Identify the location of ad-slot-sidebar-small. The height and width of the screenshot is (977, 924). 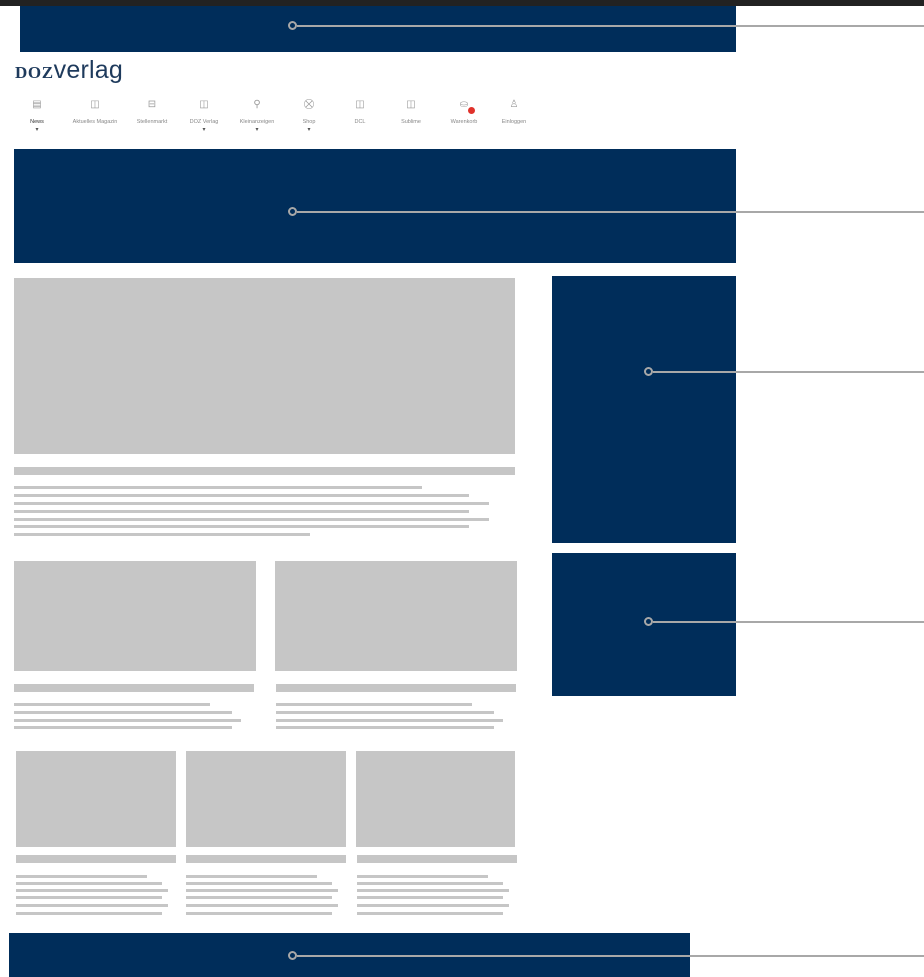
(644, 624).